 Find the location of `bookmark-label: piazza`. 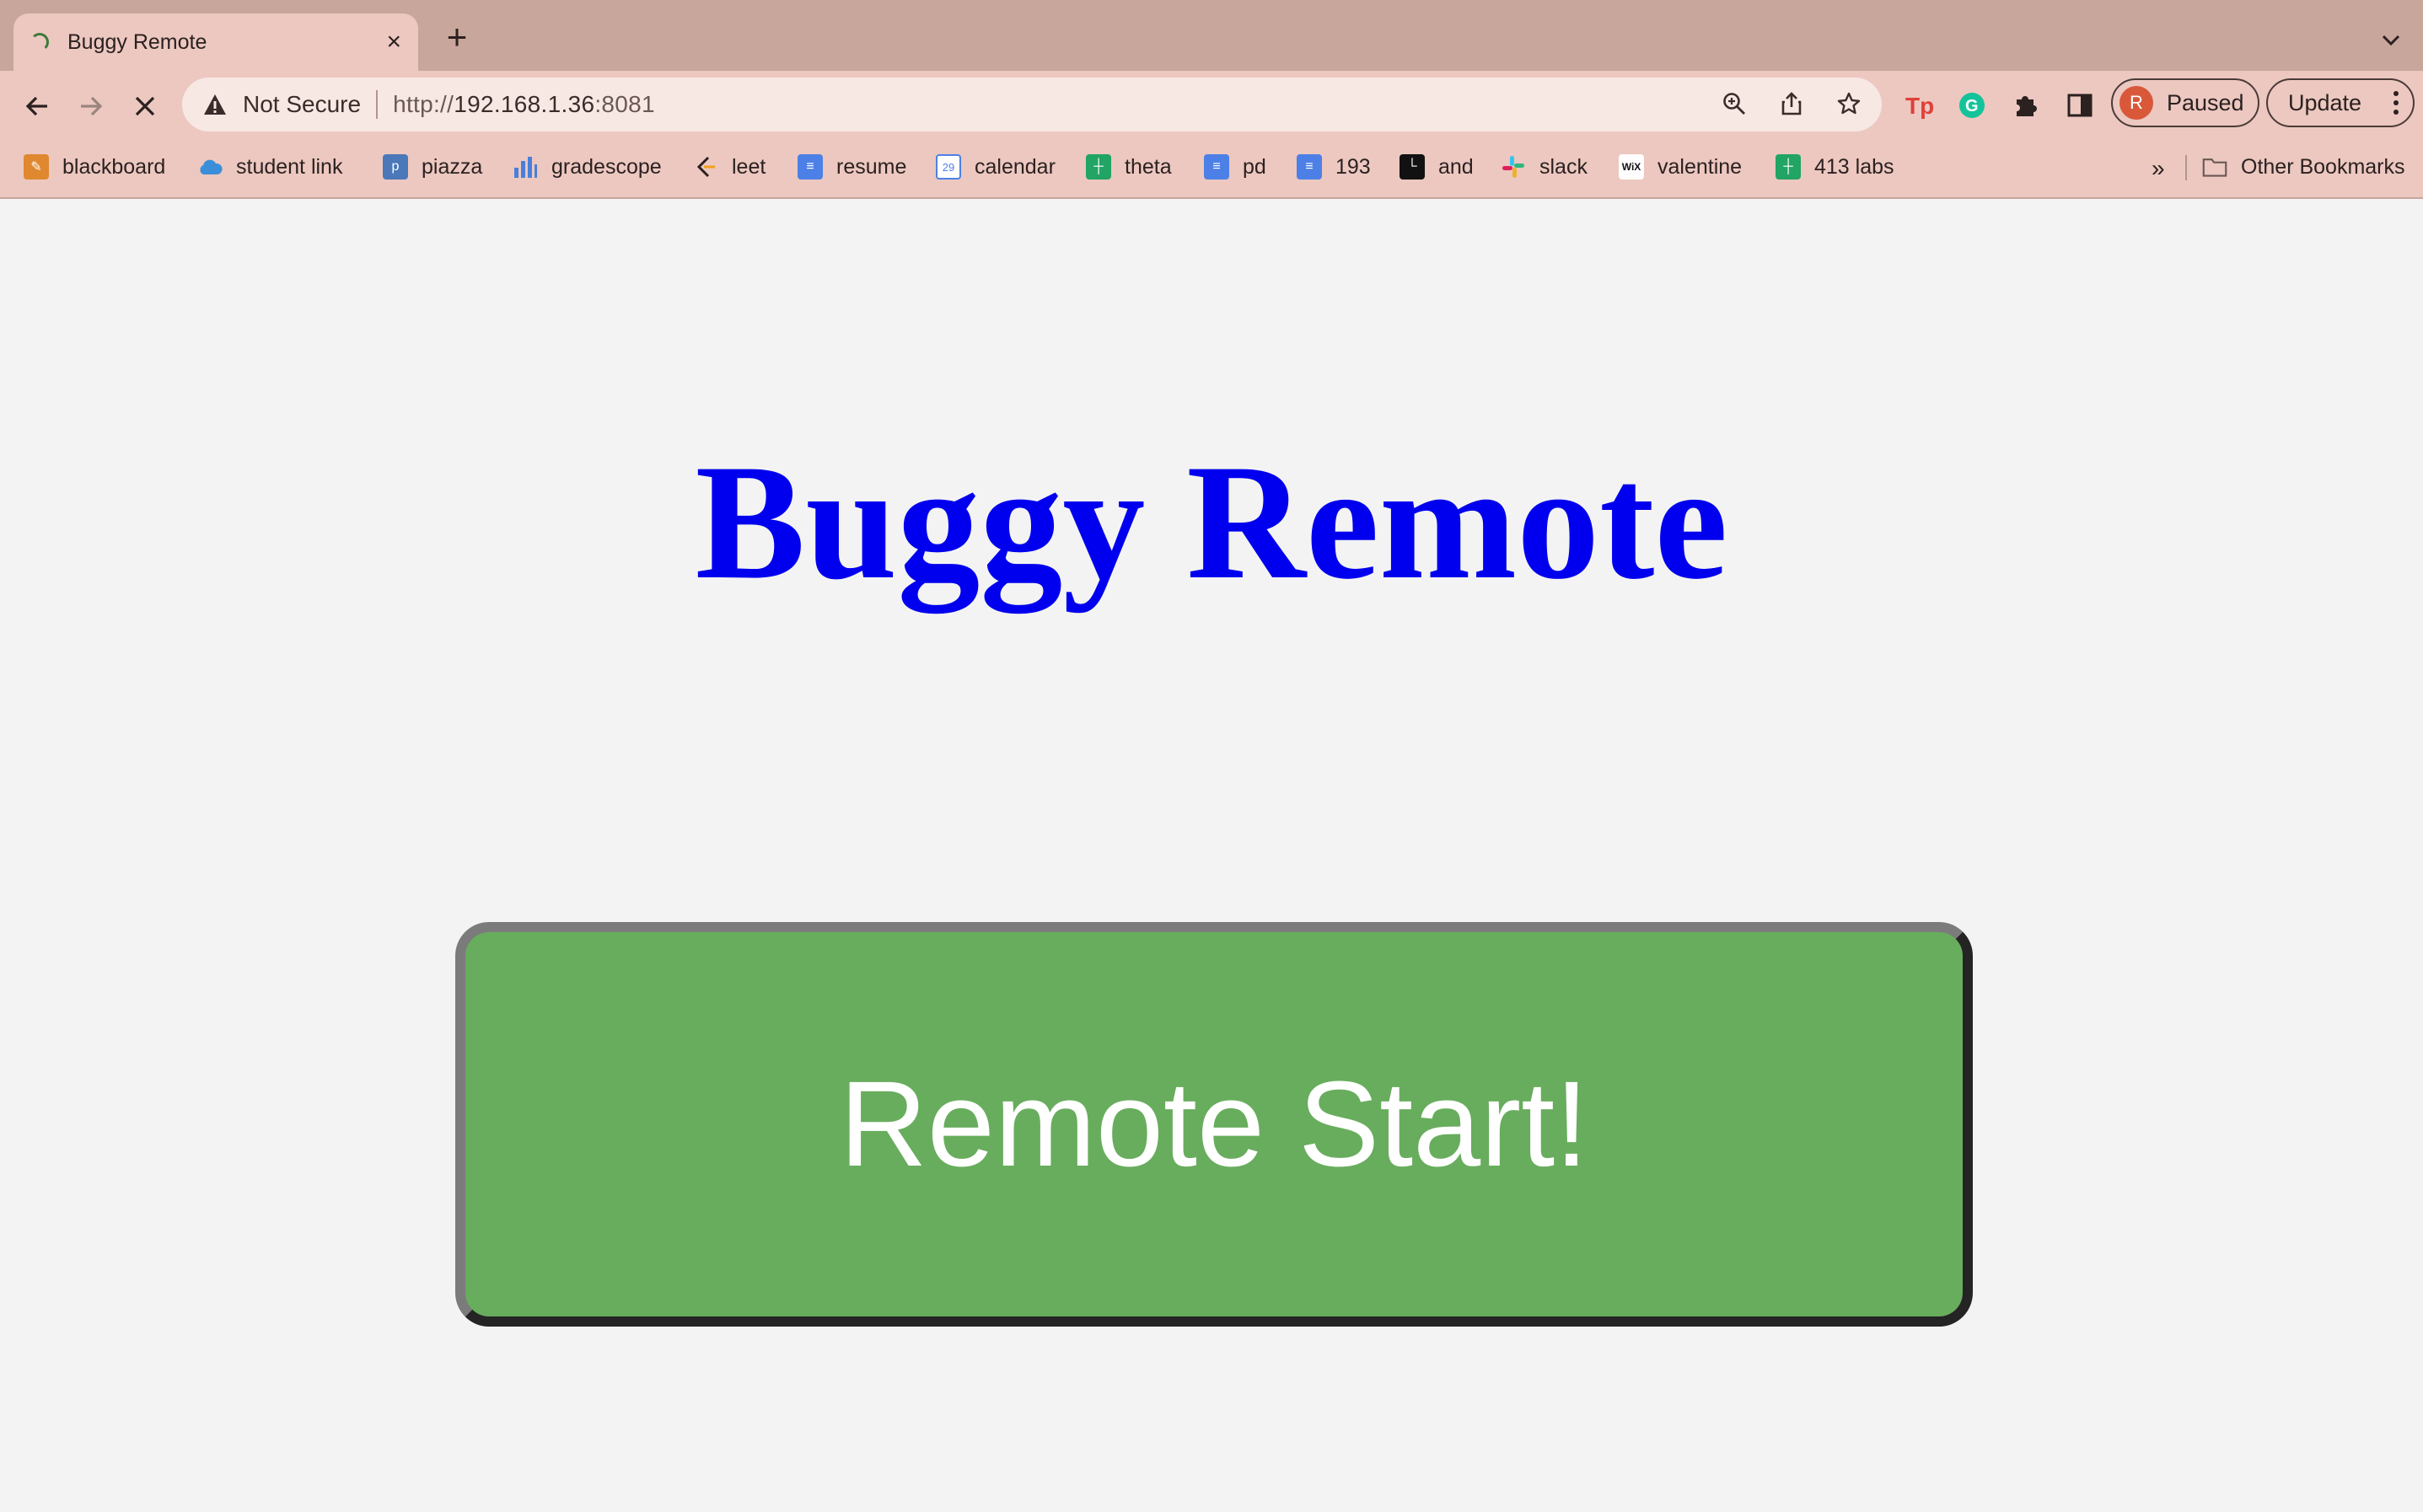

bookmark-label: piazza is located at coordinates (452, 166).